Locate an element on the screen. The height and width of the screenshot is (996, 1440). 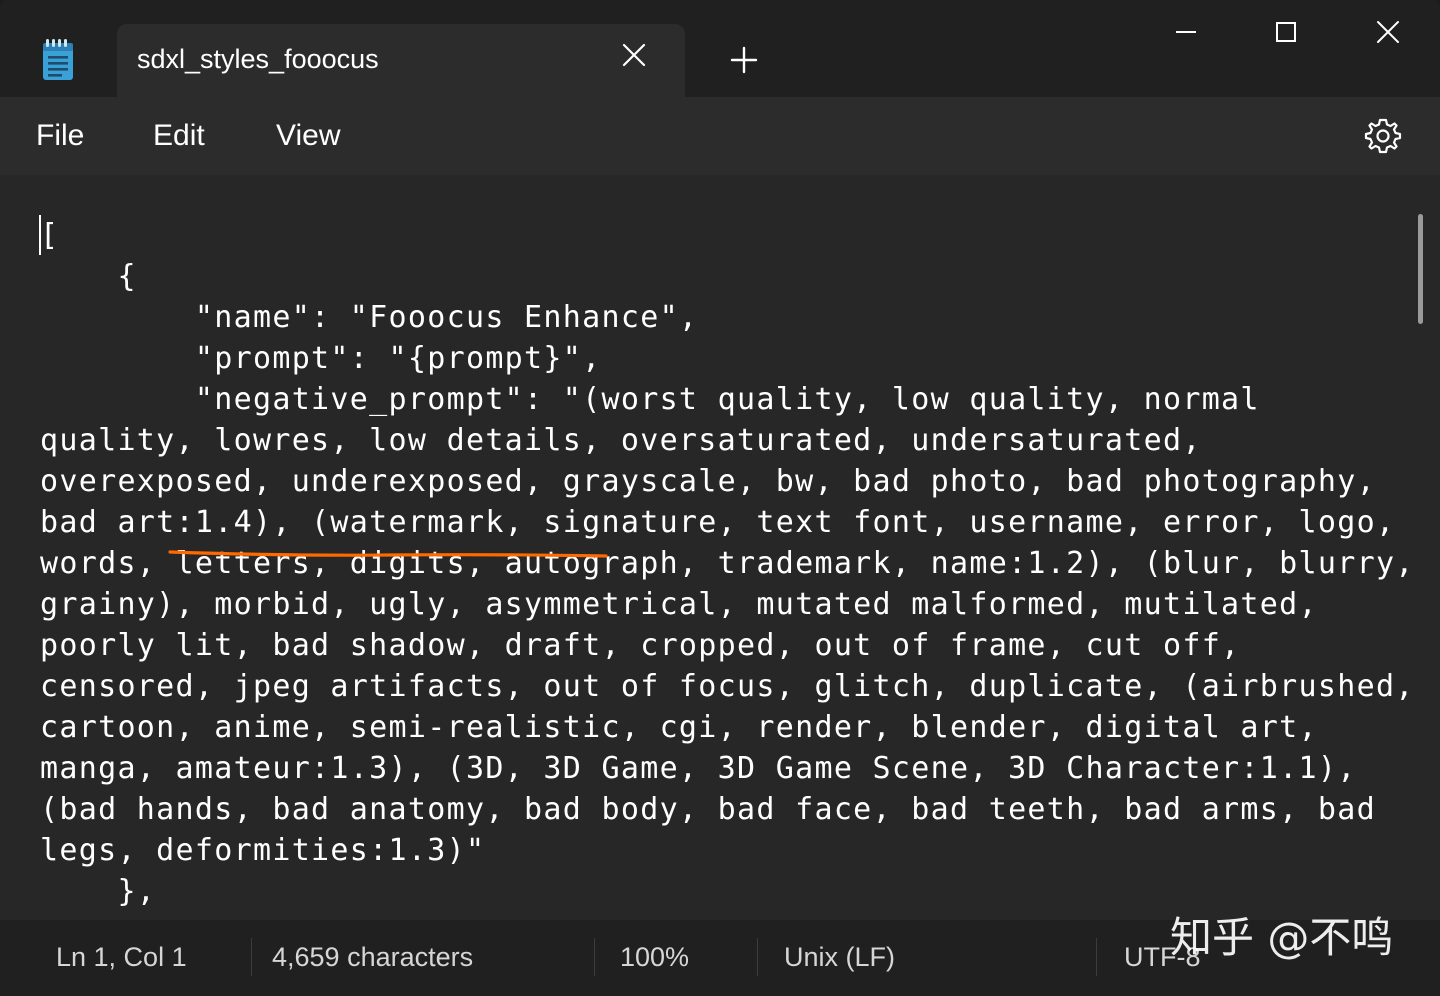
editor-line: { is located at coordinates (88, 276).